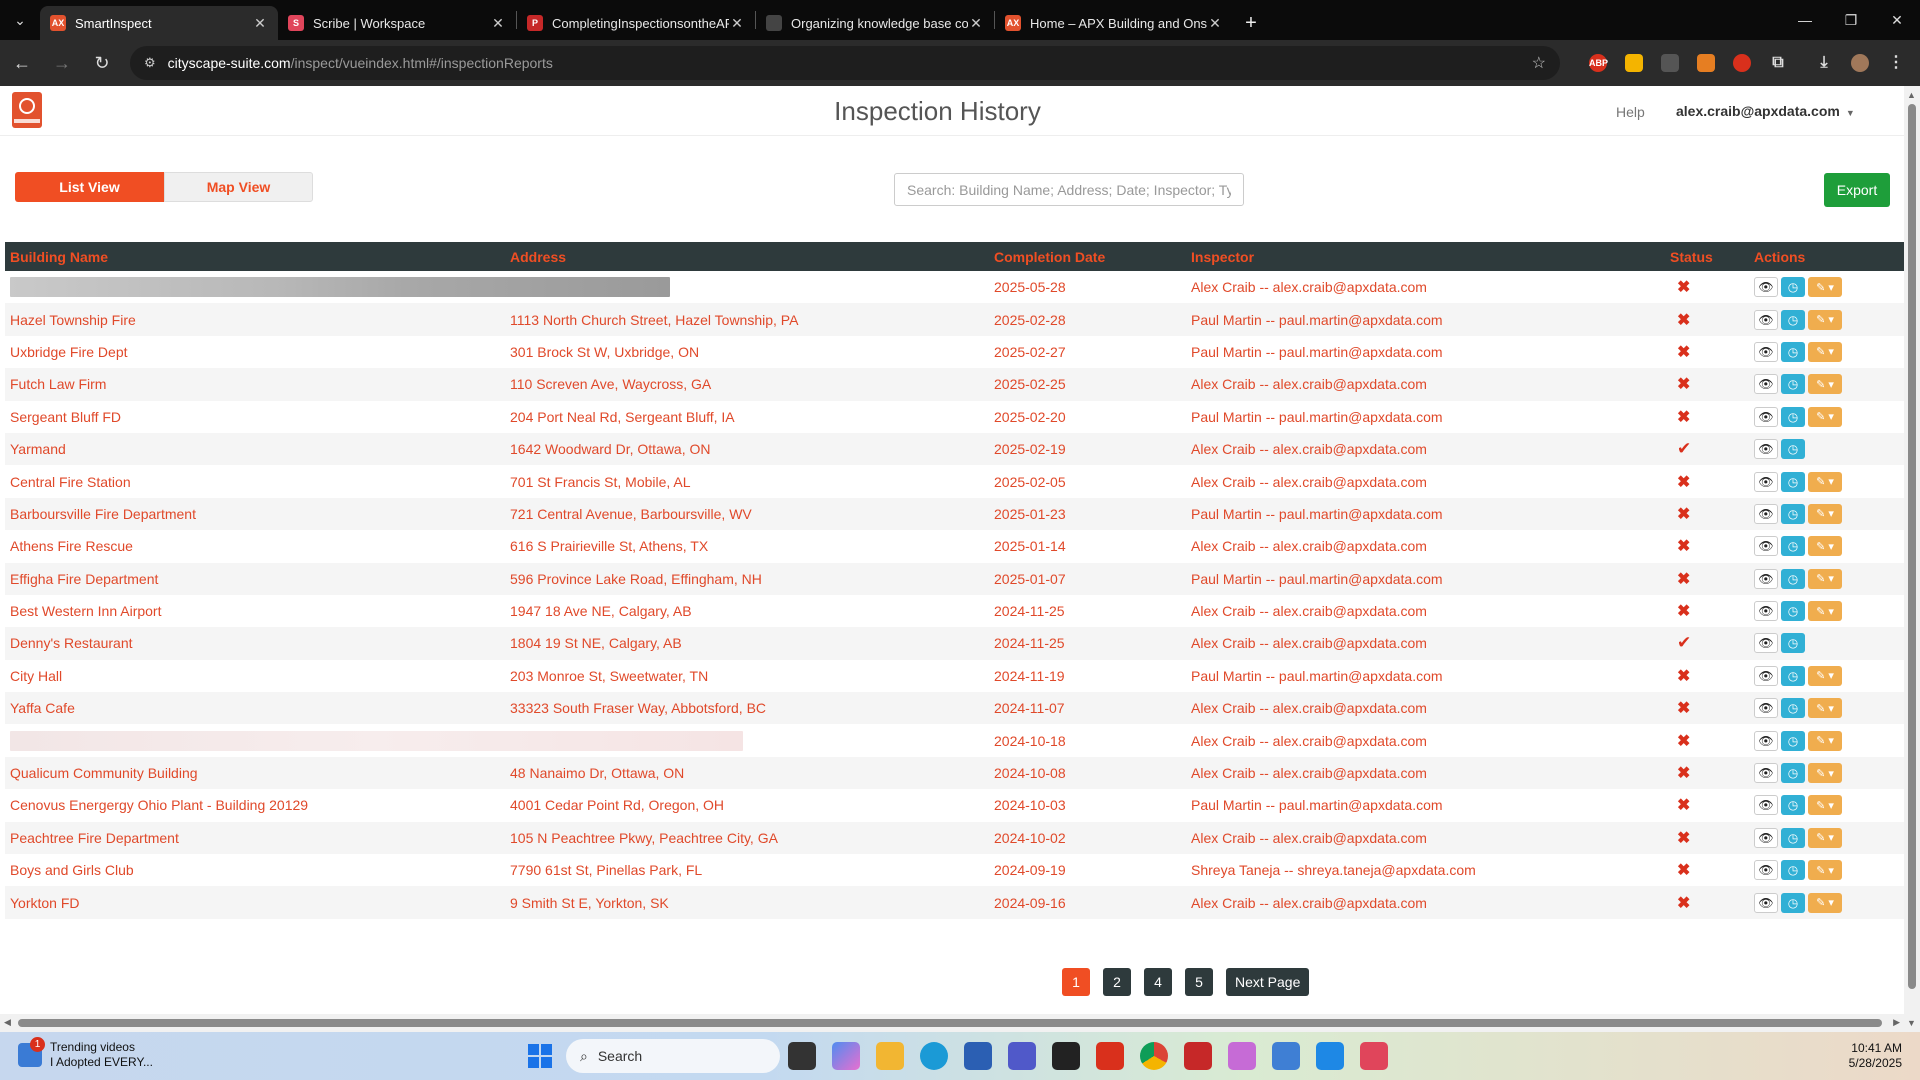 The height and width of the screenshot is (1080, 1920). Describe the element at coordinates (255, 676) in the screenshot. I see `building-name-link: City Hall` at that location.